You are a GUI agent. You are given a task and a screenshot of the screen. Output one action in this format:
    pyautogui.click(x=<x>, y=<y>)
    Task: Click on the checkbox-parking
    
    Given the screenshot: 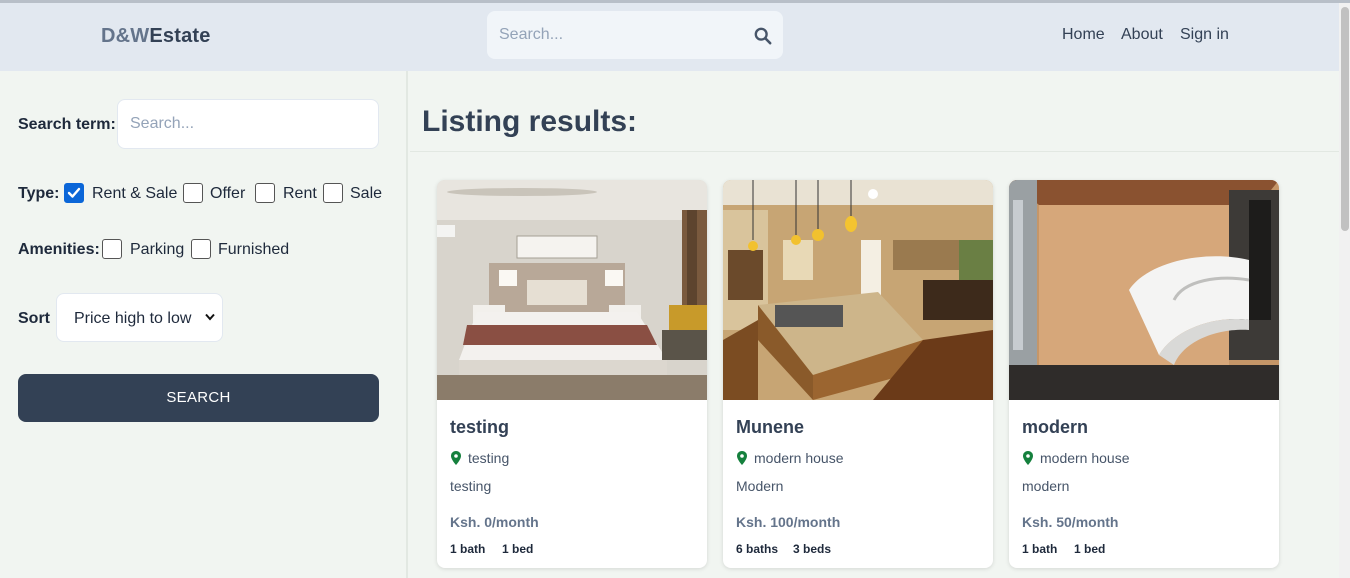 What is the action you would take?
    pyautogui.click(x=112, y=249)
    